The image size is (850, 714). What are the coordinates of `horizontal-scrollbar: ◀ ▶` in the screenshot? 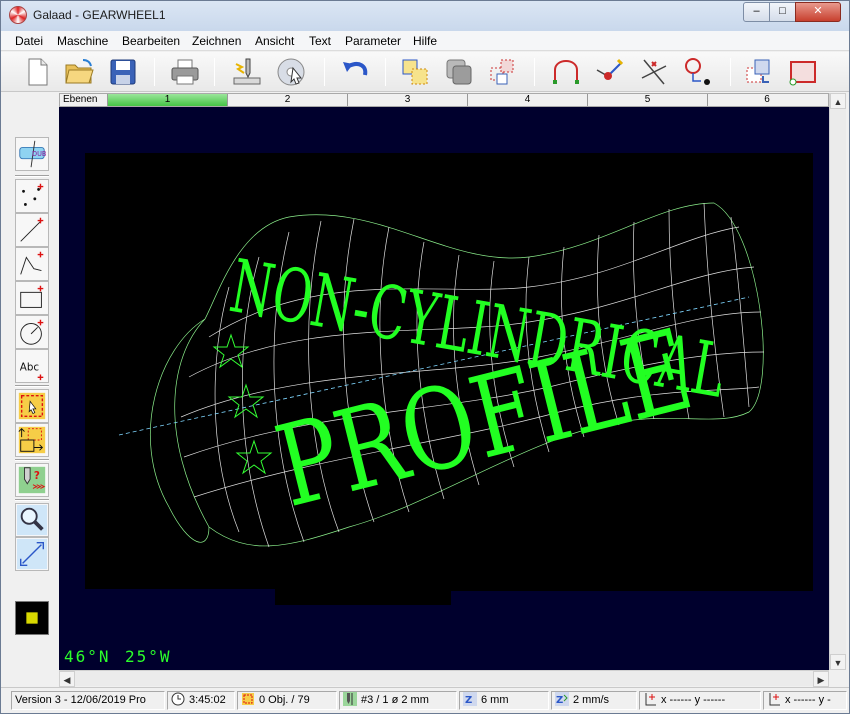 It's located at (444, 678).